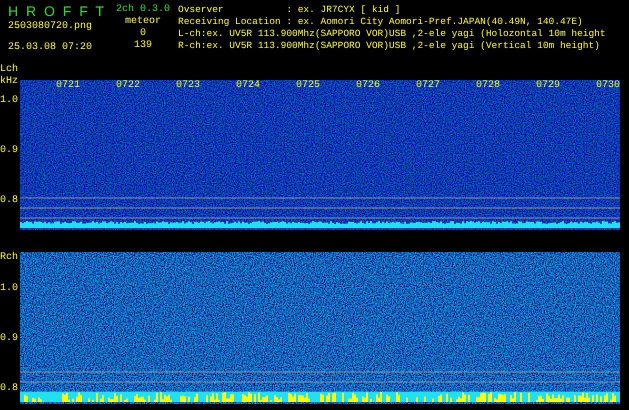  Describe the element at coordinates (434, 21) in the screenshot. I see `info-value: : ex. Aomori City Aomori-Pref.JAPAN(40.49N, 140.47E)` at that location.